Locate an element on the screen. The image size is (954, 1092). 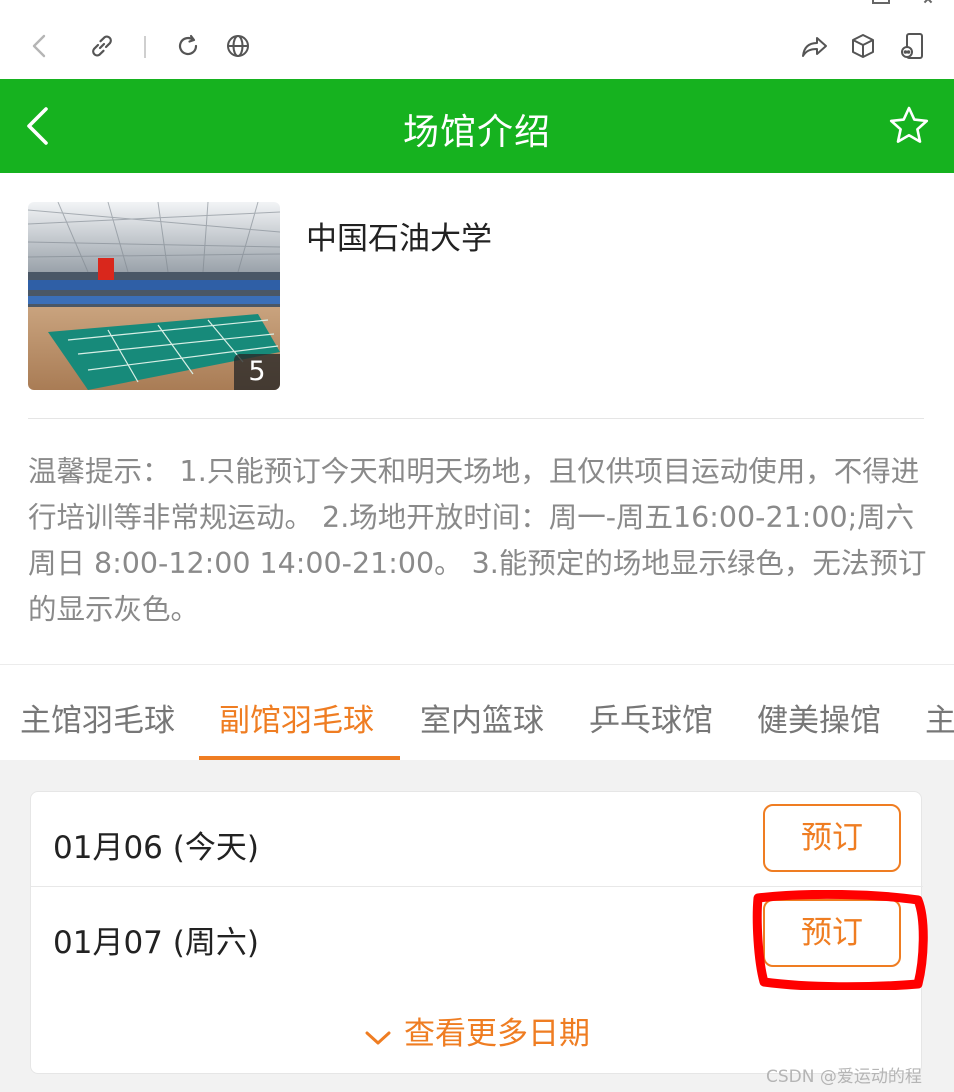
tab-table-tennis: 乒乓球馆 is located at coordinates (651, 717).